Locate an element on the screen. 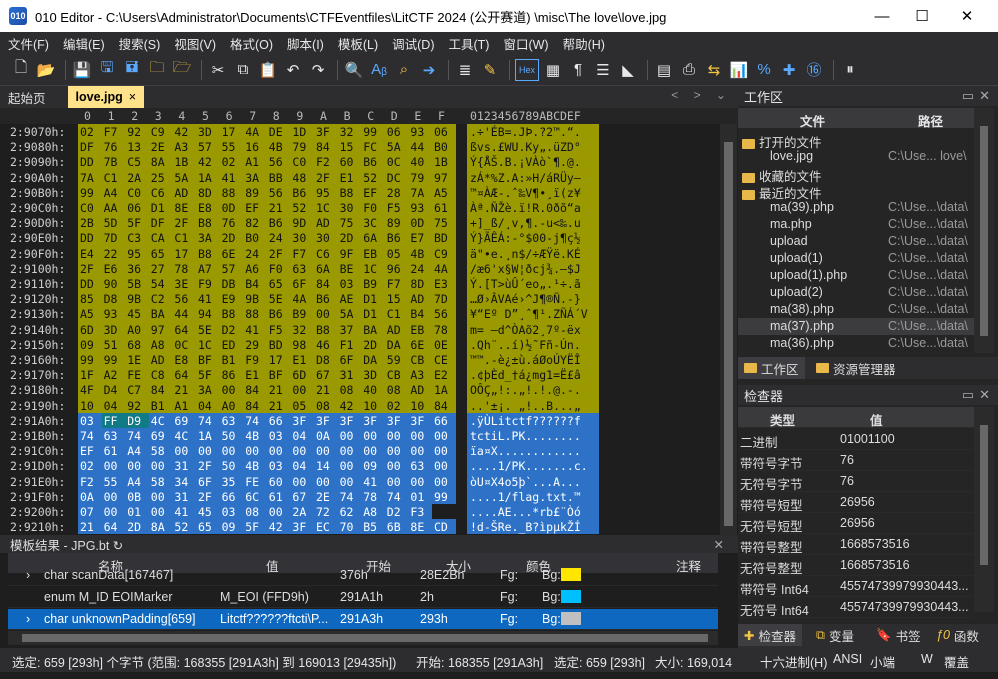 The width and height of the screenshot is (998, 679). redo-icon: ↷ is located at coordinates (318, 70).